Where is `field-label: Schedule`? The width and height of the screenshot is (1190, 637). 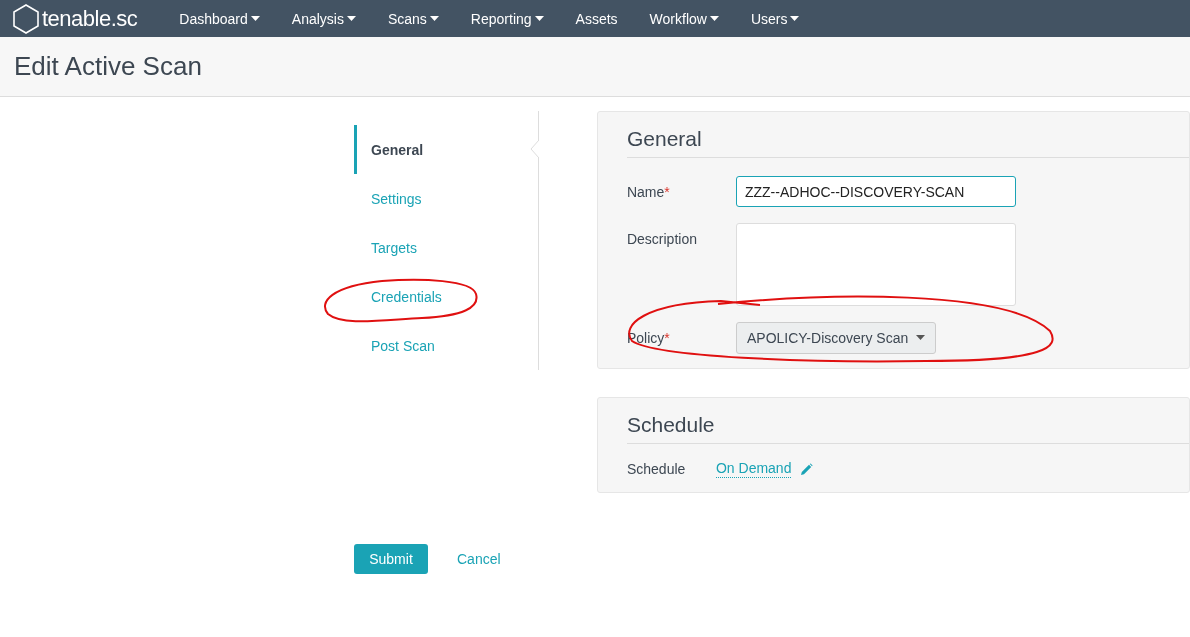 field-label: Schedule is located at coordinates (656, 469).